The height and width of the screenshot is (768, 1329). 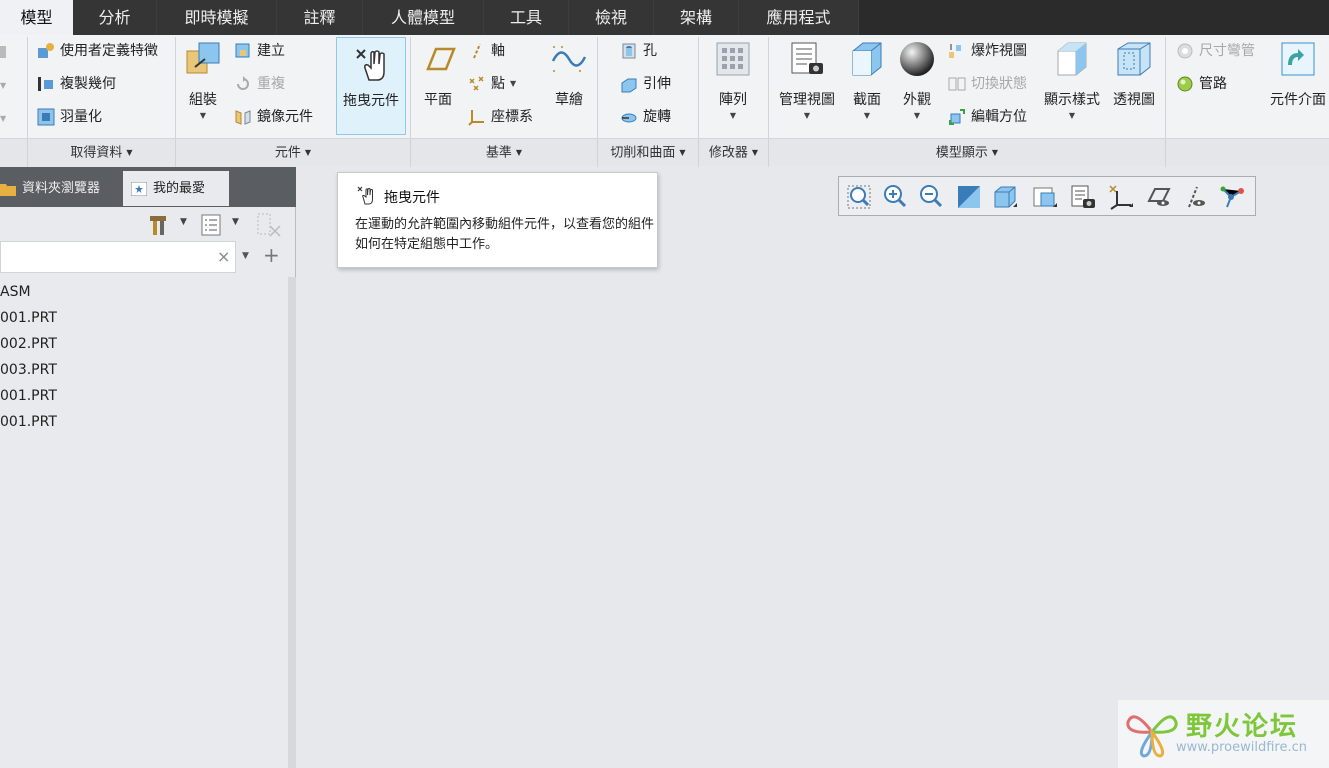 I want to click on camera-icon, so click(x=1083, y=197).